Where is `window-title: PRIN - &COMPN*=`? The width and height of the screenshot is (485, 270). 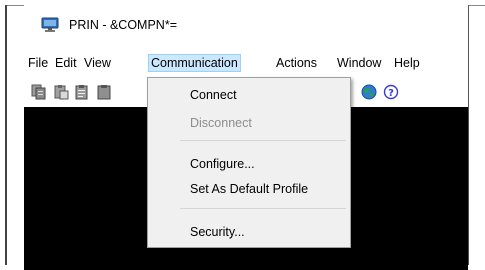 window-title: PRIN - &COMPN*= is located at coordinates (123, 25).